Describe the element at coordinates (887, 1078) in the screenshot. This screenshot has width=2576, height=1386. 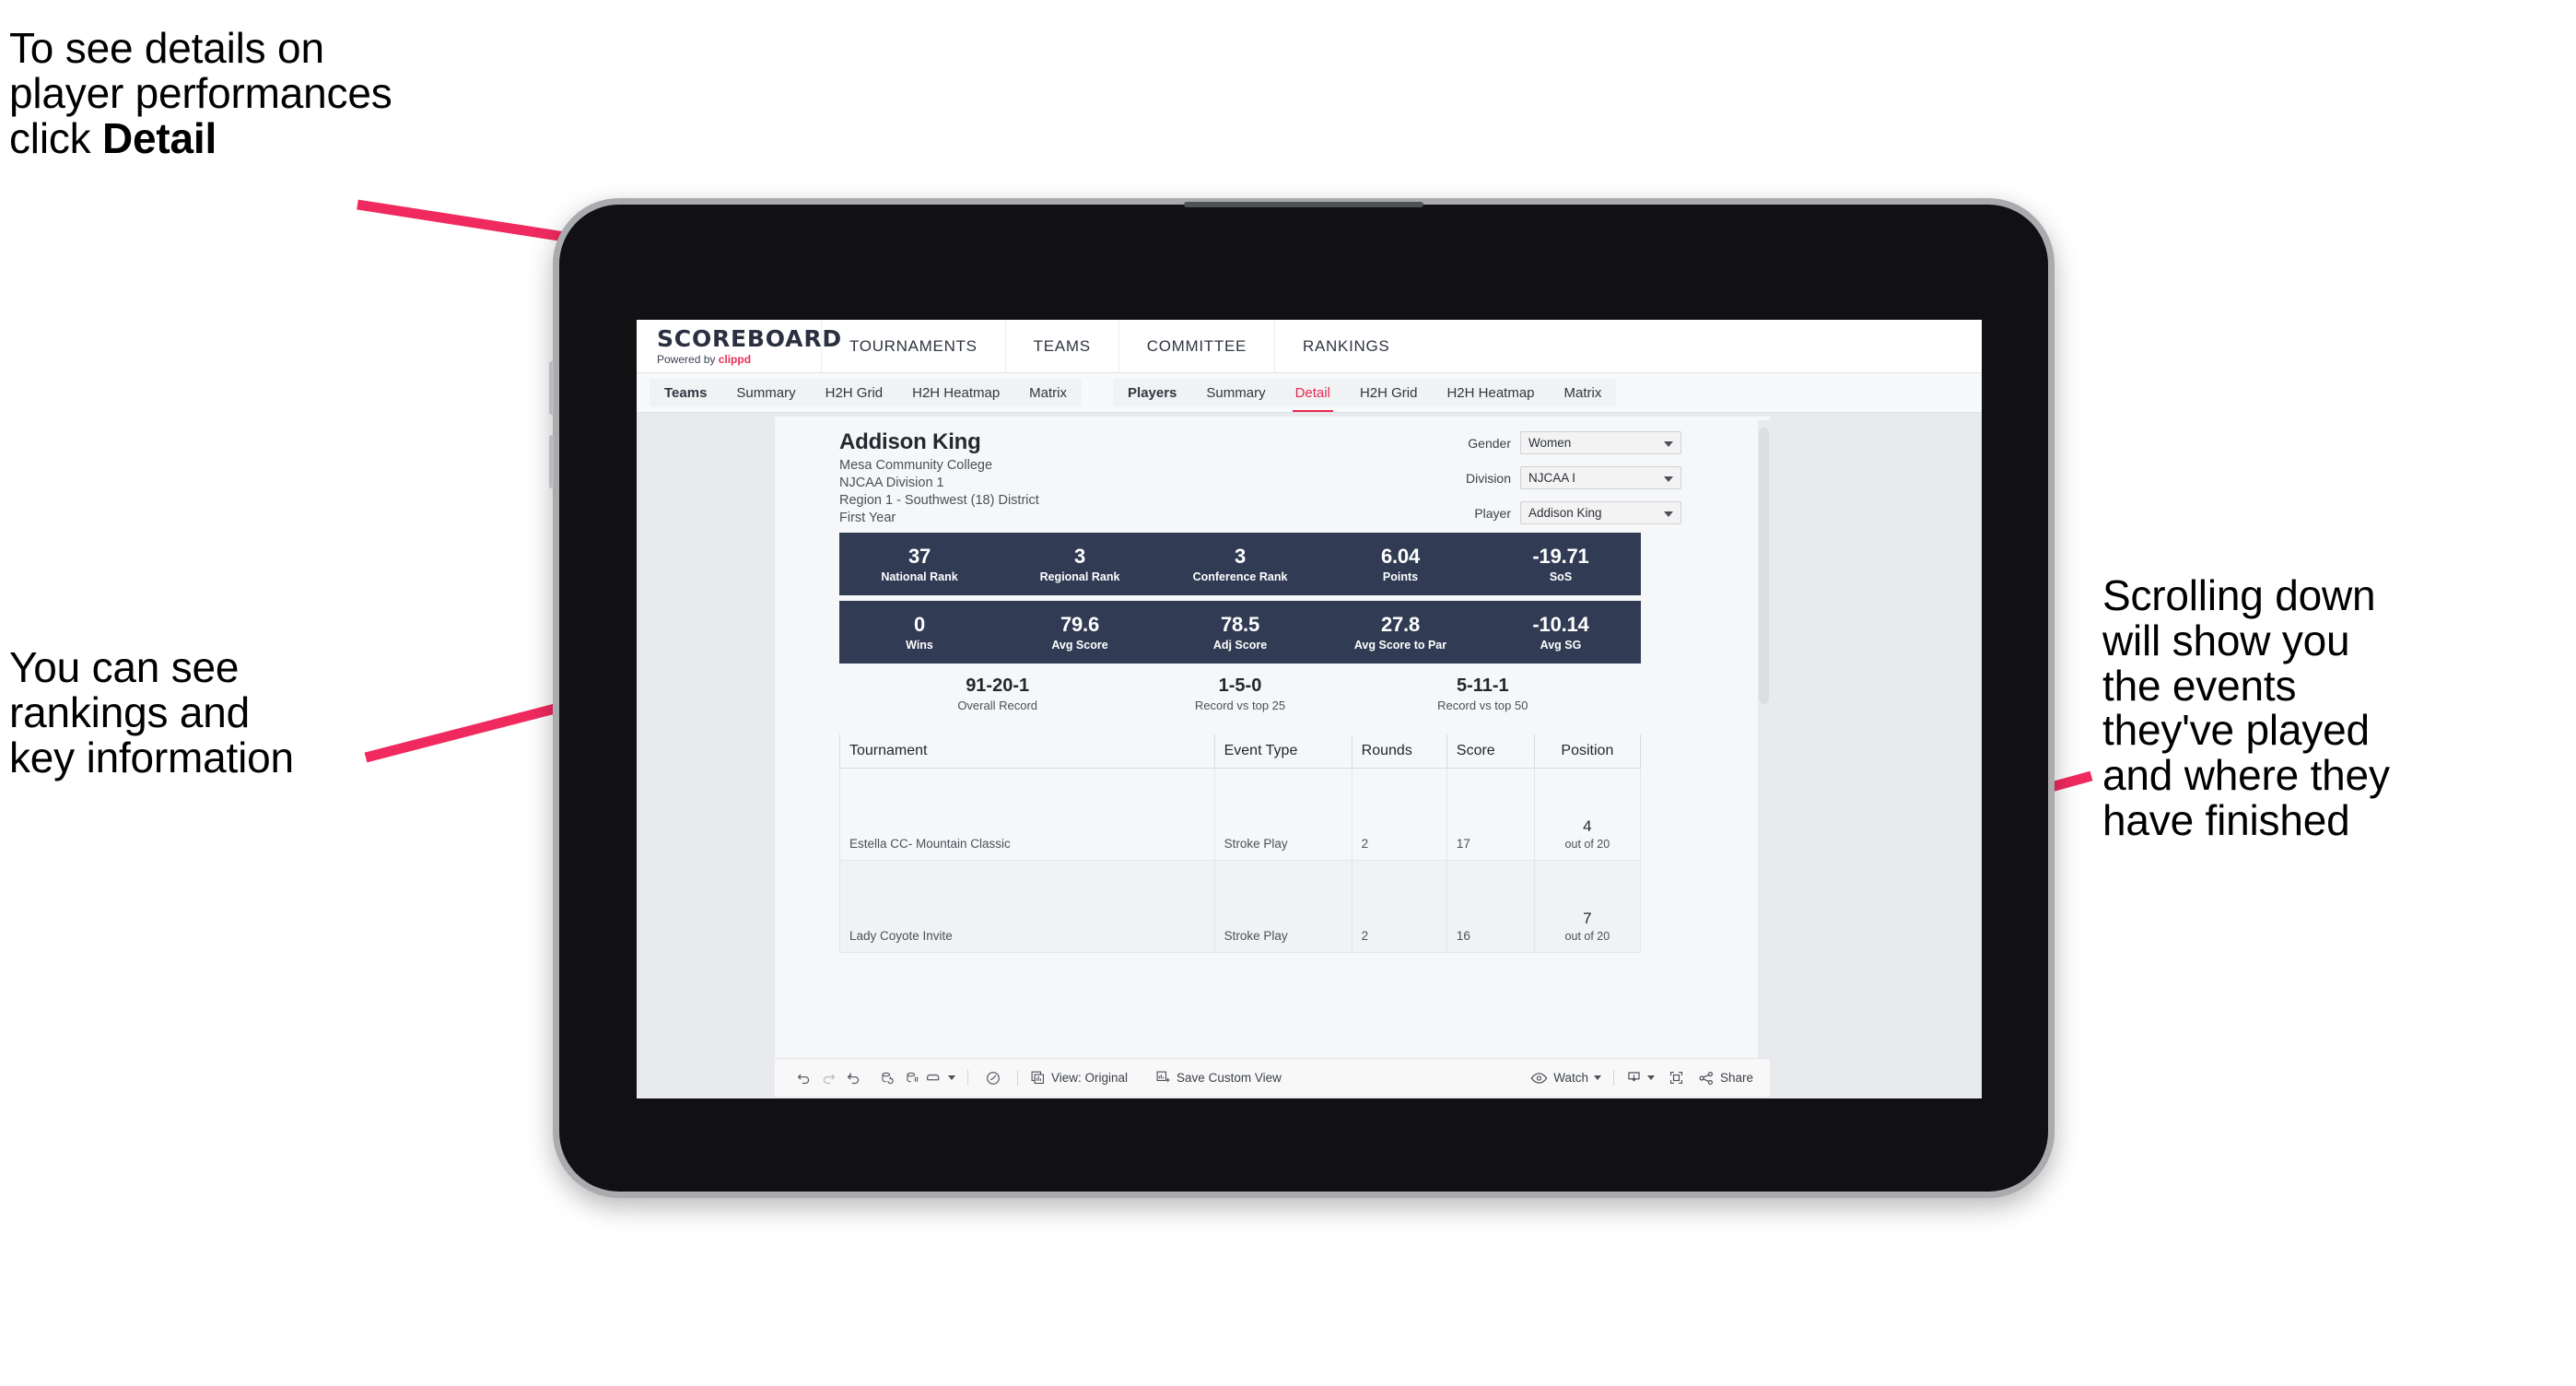
I see `refresh-data-icon` at that location.